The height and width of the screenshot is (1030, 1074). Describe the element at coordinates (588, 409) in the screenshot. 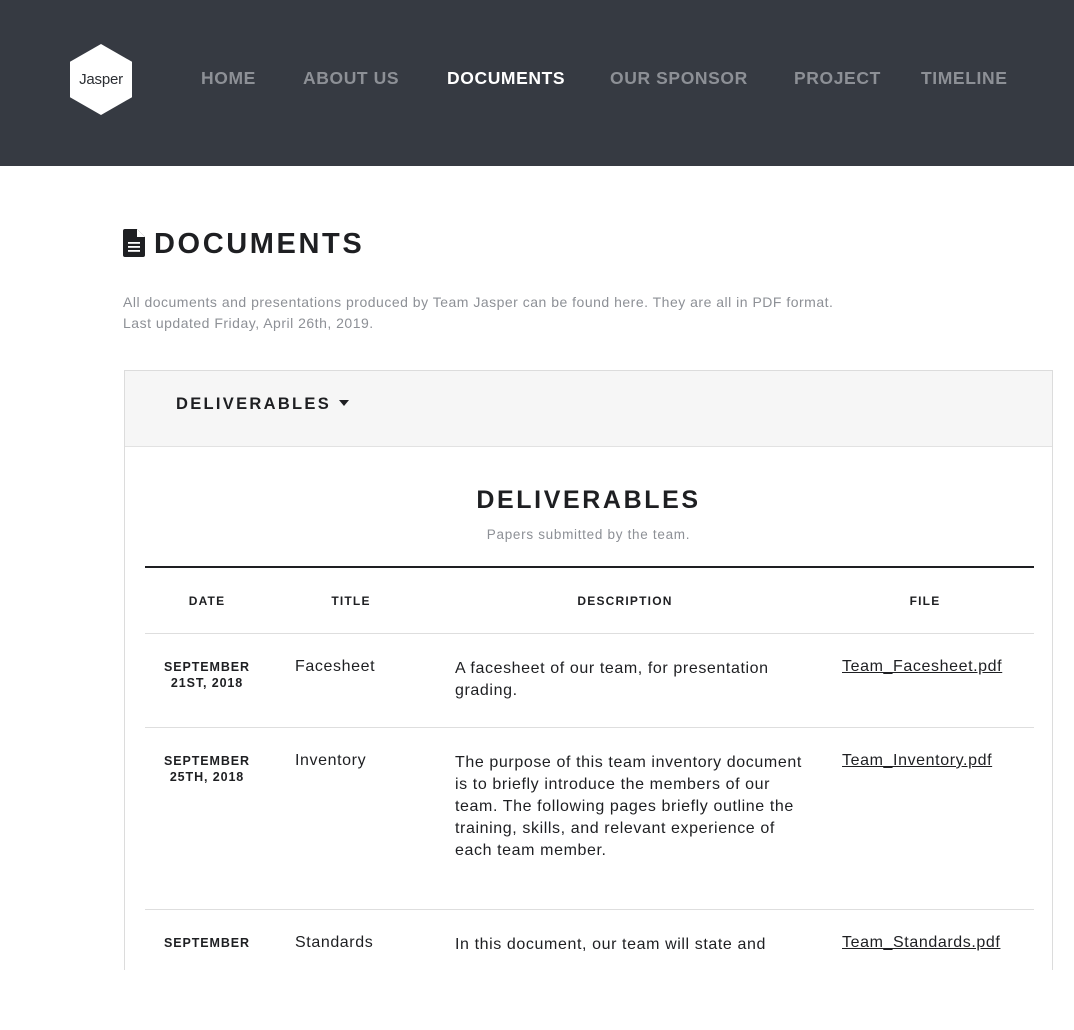

I see `panel-header: DELIVERABLES` at that location.